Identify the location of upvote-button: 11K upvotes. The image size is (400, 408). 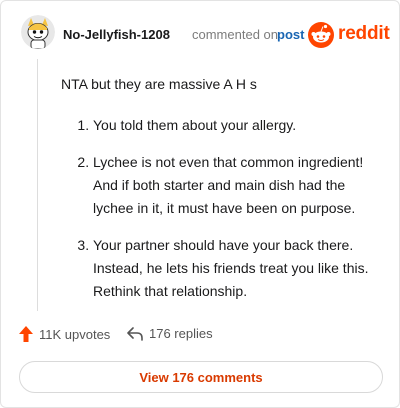
(64, 334).